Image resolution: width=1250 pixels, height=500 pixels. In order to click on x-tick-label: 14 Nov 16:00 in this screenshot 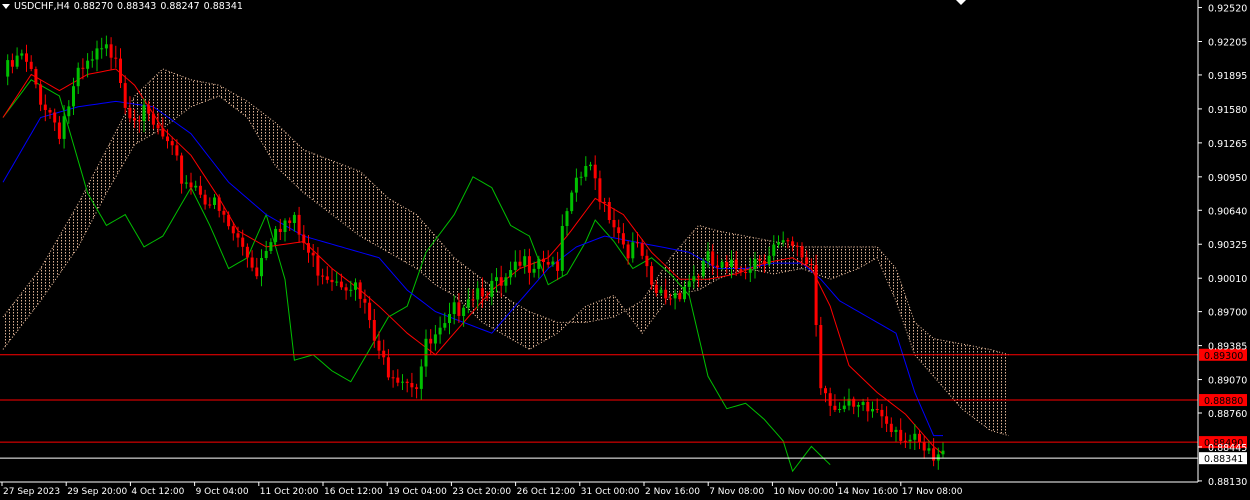, I will do `click(868, 492)`.